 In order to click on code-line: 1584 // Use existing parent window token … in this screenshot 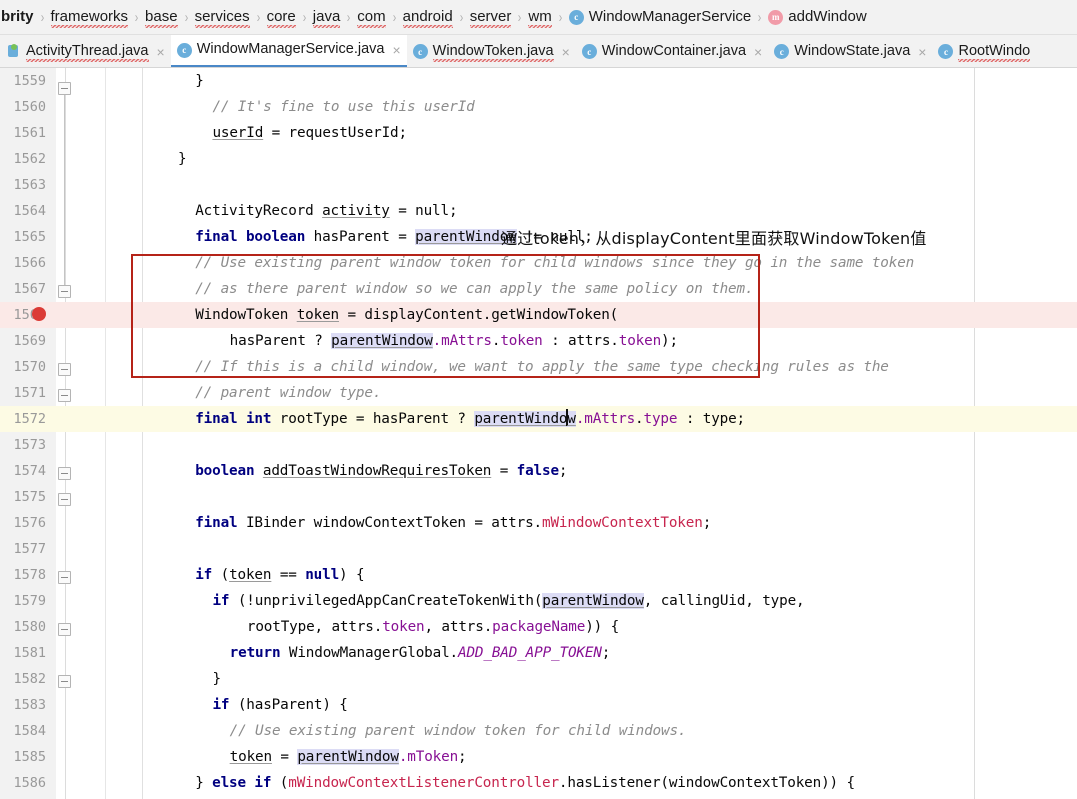, I will do `click(538, 731)`.